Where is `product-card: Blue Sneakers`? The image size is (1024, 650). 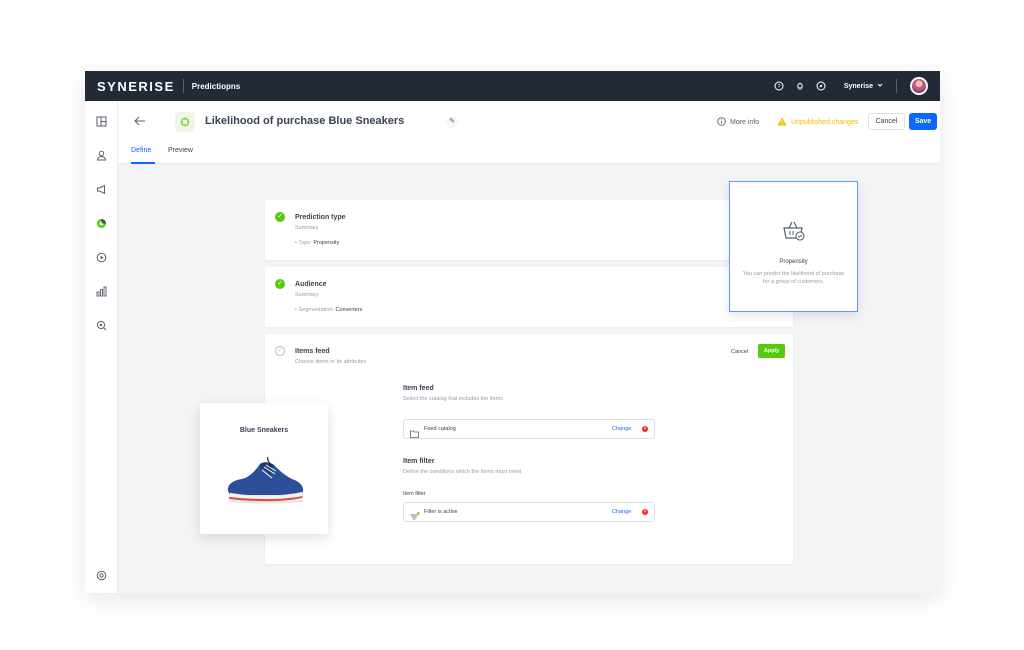
product-card: Blue Sneakers is located at coordinates (264, 468).